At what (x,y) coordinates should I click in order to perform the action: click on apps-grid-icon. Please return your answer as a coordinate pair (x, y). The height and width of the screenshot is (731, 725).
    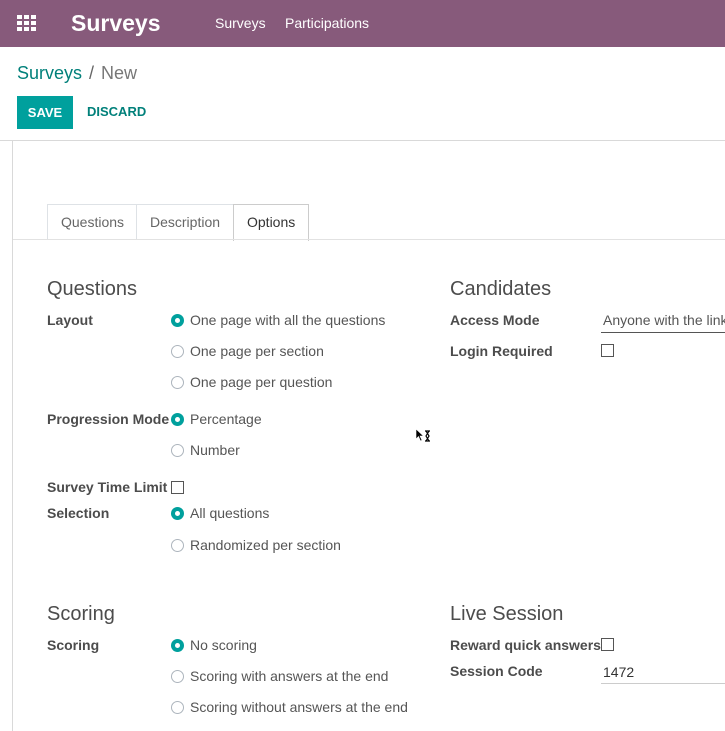
    Looking at the image, I should click on (26, 23).